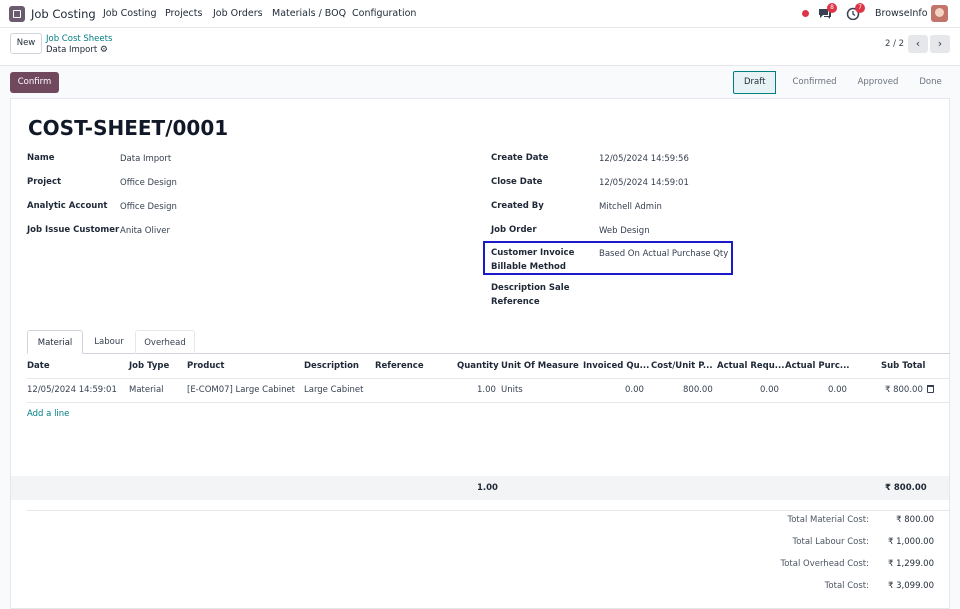  Describe the element at coordinates (183, 13) in the screenshot. I see `menu-projects: Projects` at that location.